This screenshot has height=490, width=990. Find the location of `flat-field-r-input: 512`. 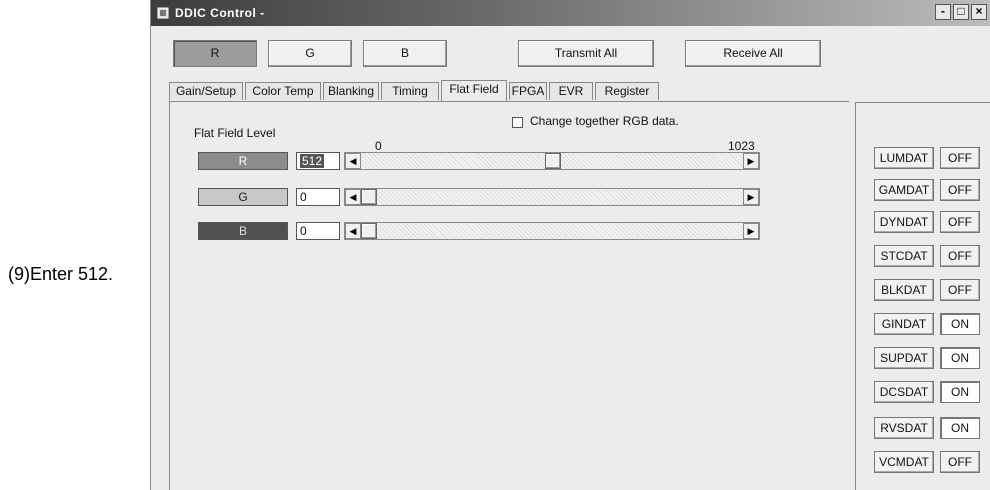

flat-field-r-input: 512 is located at coordinates (318, 161).